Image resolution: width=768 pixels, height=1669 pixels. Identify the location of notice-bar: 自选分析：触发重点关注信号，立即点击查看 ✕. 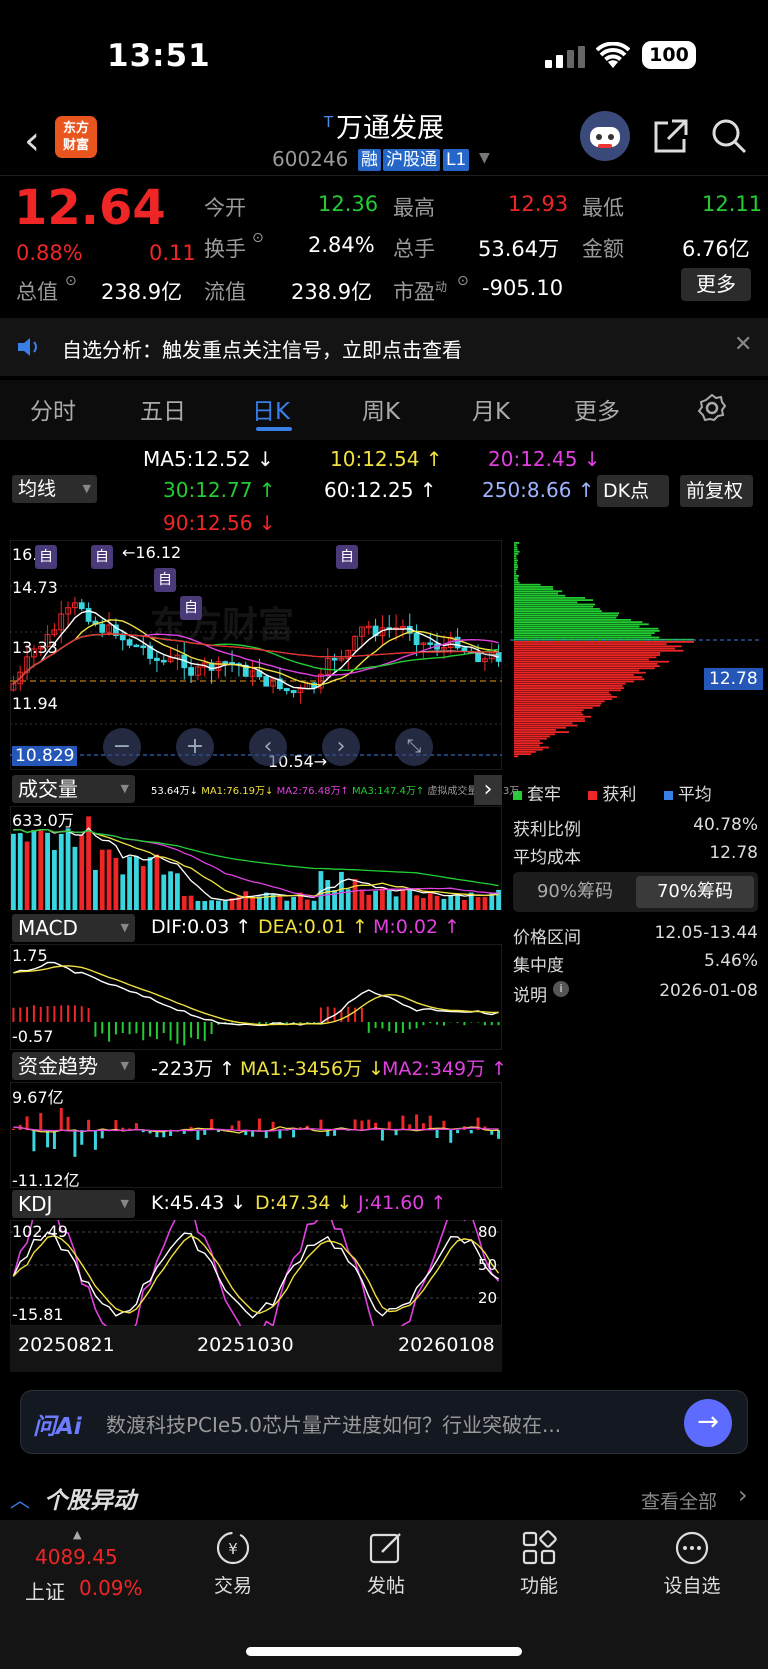
(384, 347).